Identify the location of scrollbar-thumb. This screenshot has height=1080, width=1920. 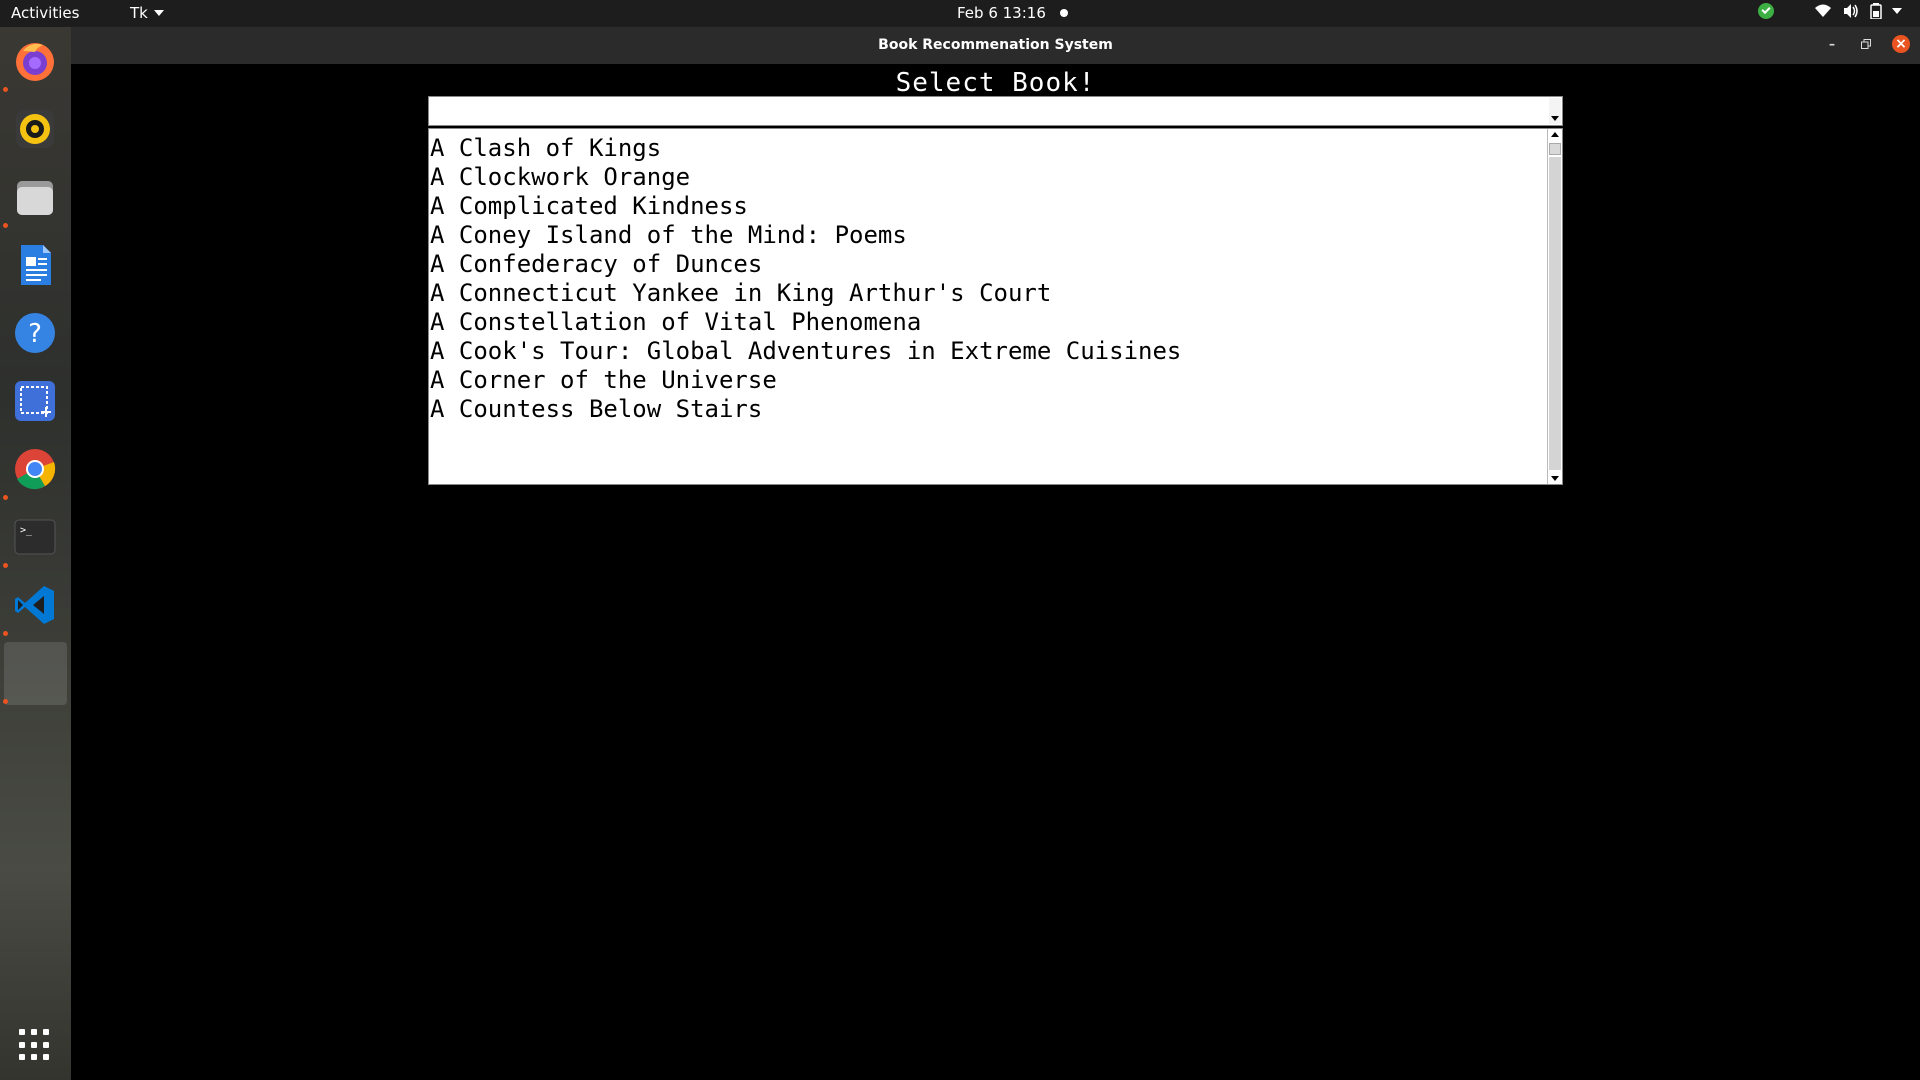
(1555, 149).